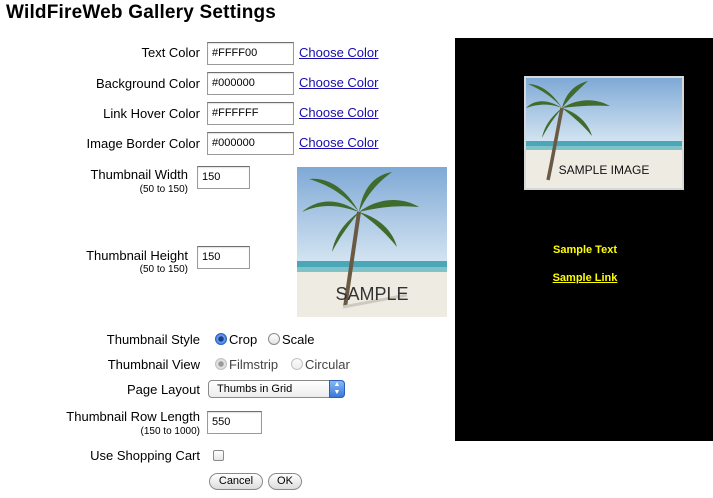  I want to click on image-border-color-choose-link: Choose Color, so click(339, 142).